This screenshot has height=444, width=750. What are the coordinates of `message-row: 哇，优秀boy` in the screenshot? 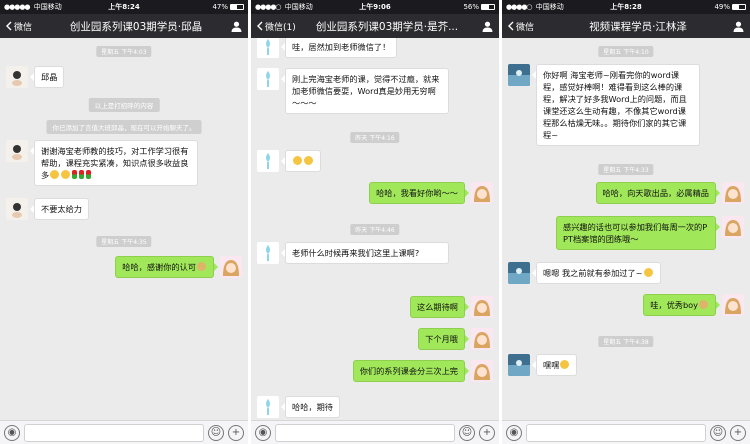 It's located at (626, 305).